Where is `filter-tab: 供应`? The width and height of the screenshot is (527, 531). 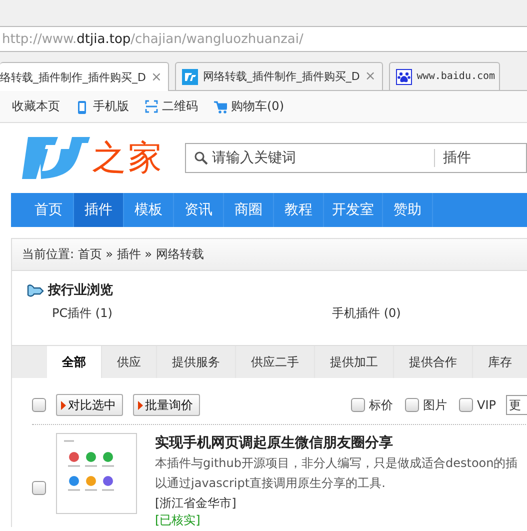 filter-tab: 供应 is located at coordinates (129, 362).